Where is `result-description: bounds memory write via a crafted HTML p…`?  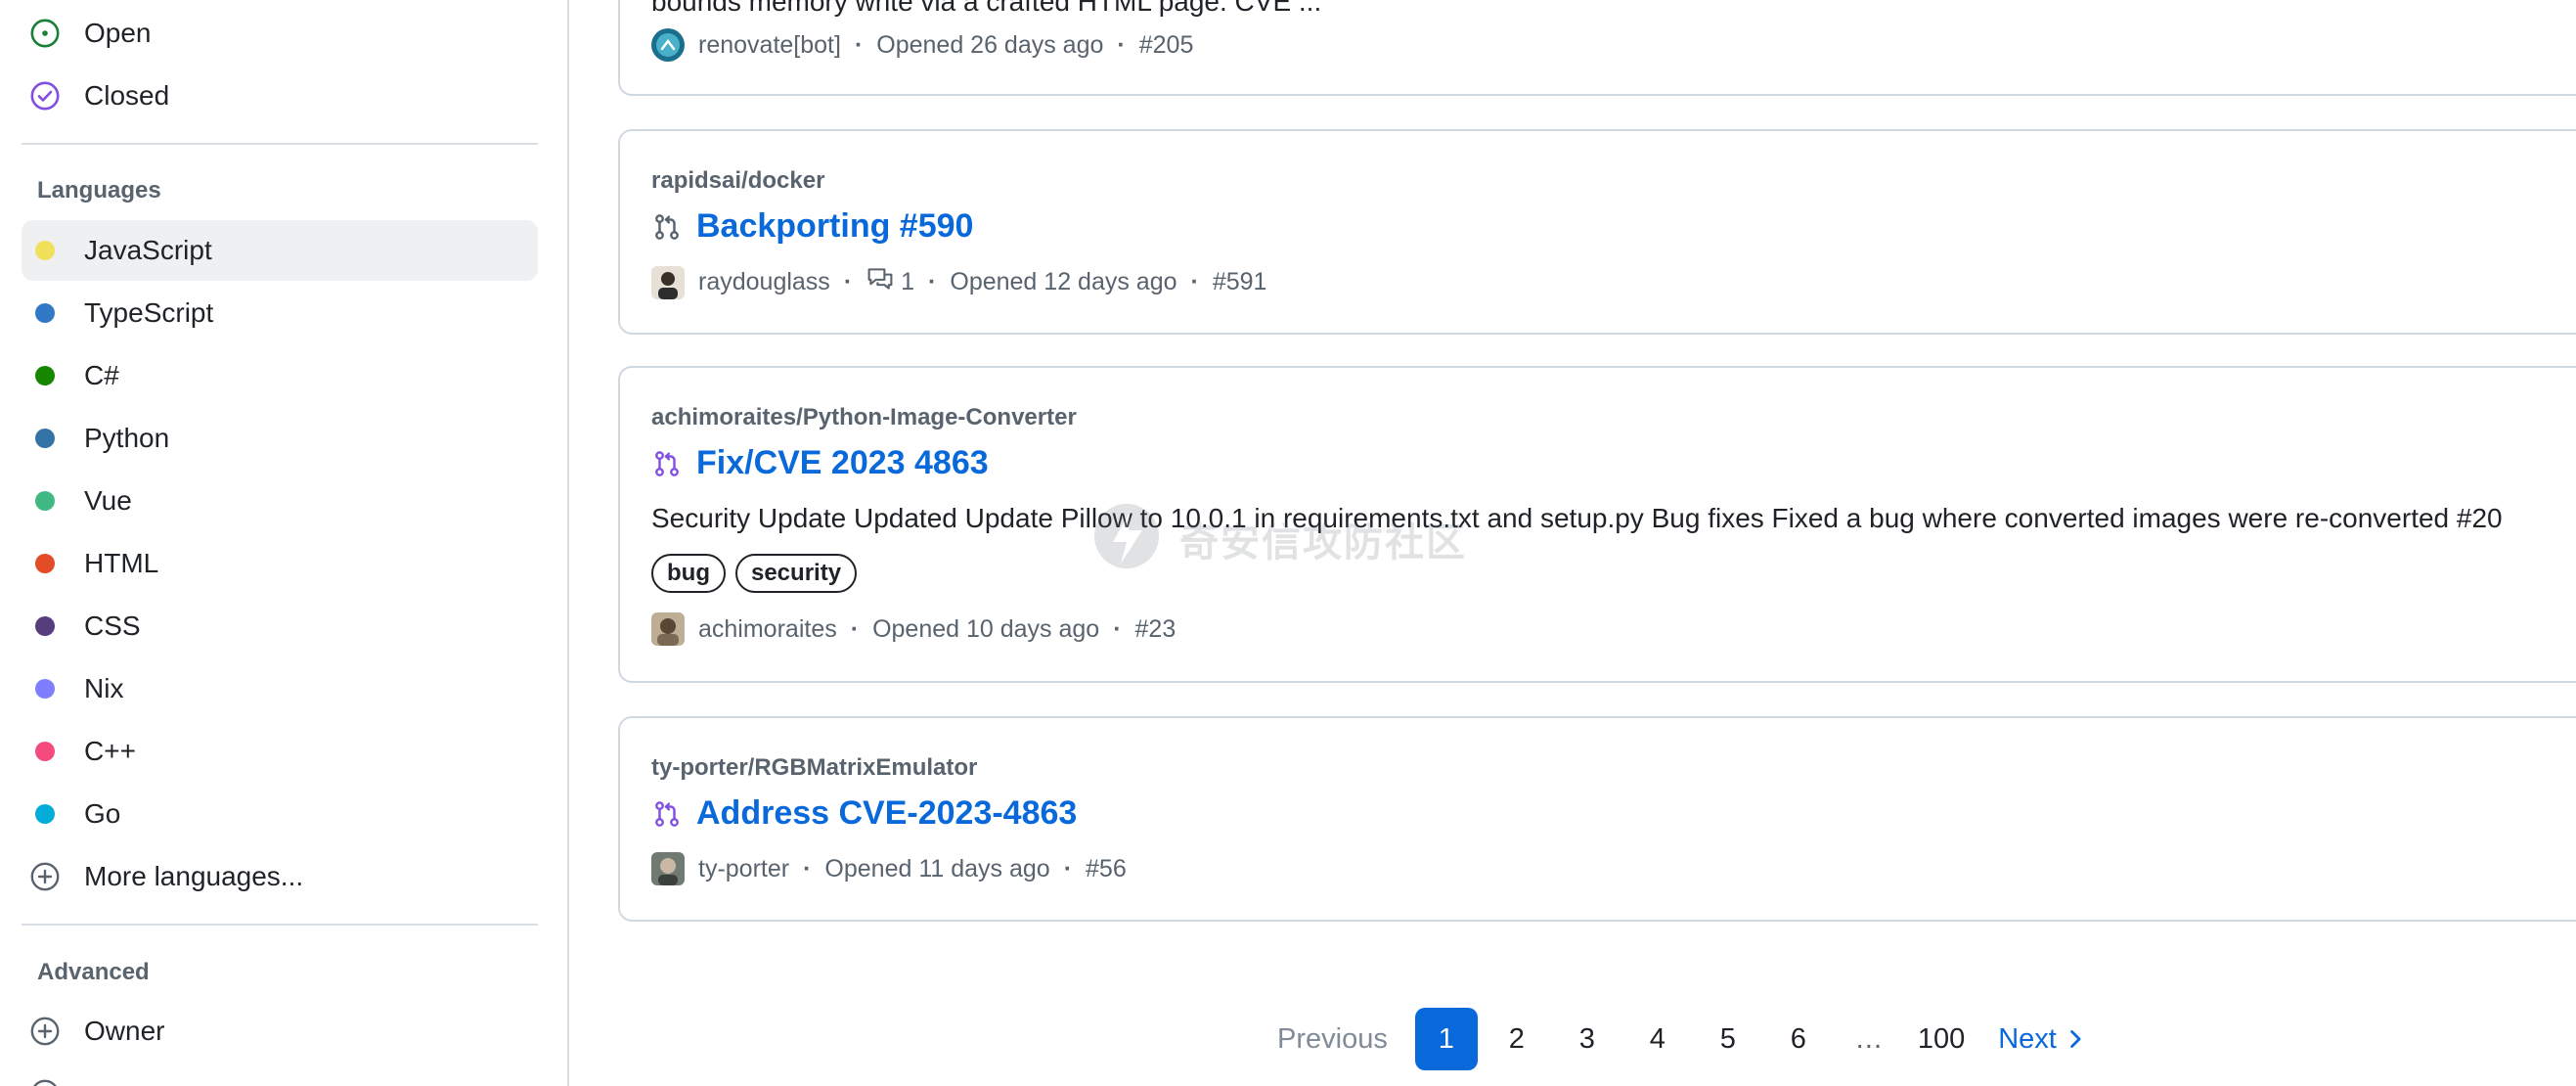
result-description: bounds memory write via a crafted HTML p… is located at coordinates (986, 8).